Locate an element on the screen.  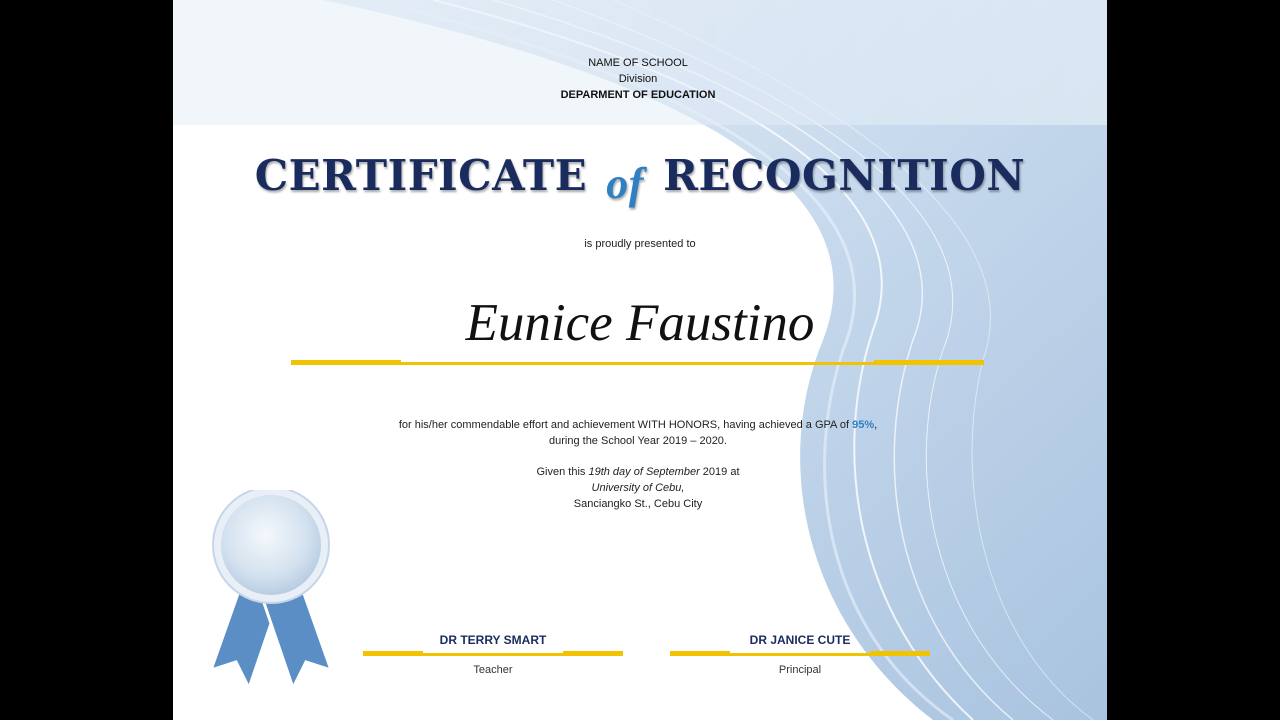
citation-line-2: during the School Year 2019 – 2020. is located at coordinates (638, 441).